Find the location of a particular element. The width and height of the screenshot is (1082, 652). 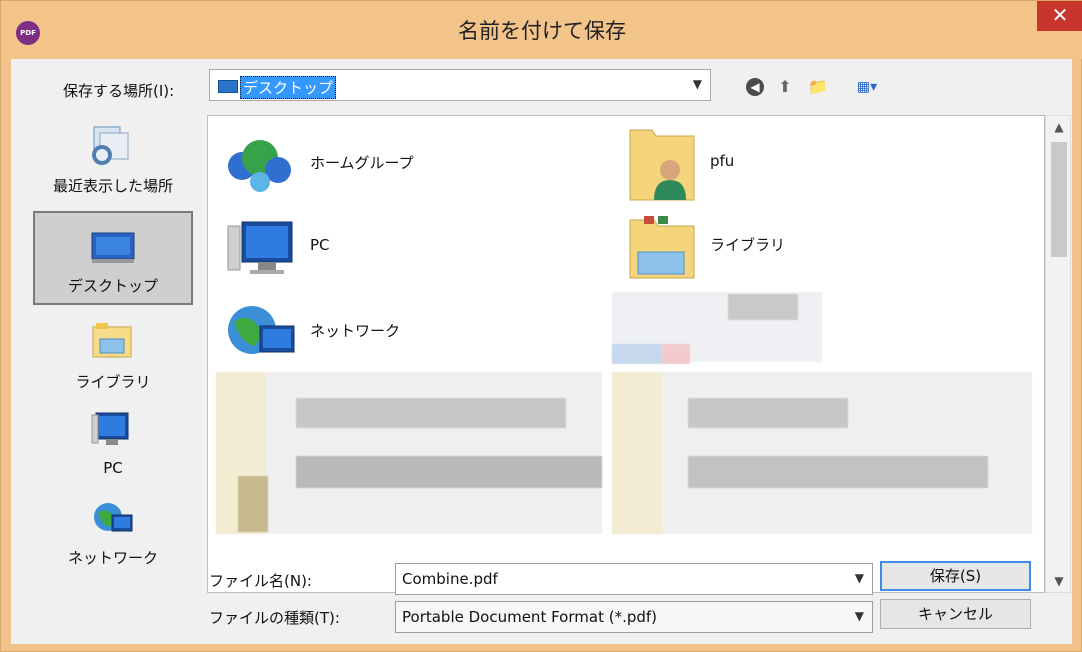

place-recent: 最近表示した場所 is located at coordinates (113, 160).